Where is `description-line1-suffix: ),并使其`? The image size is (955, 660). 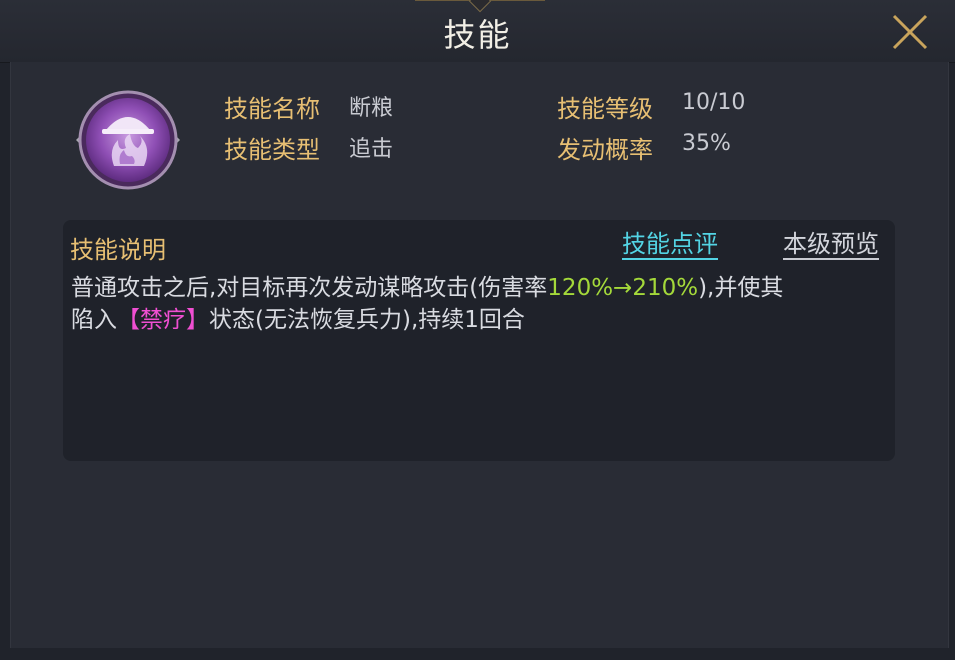
description-line1-suffix: ),并使其 is located at coordinates (741, 288).